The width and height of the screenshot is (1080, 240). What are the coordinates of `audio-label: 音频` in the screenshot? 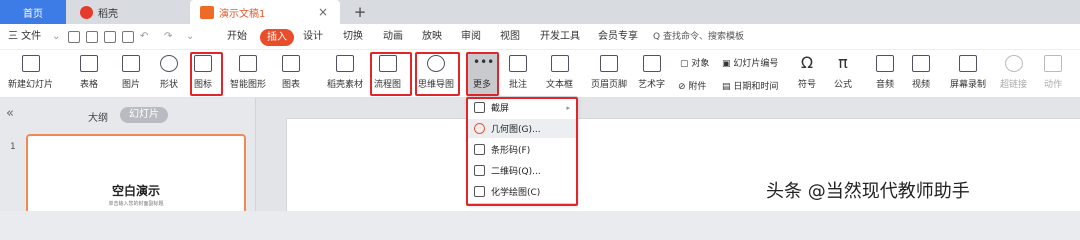 It's located at (885, 85).